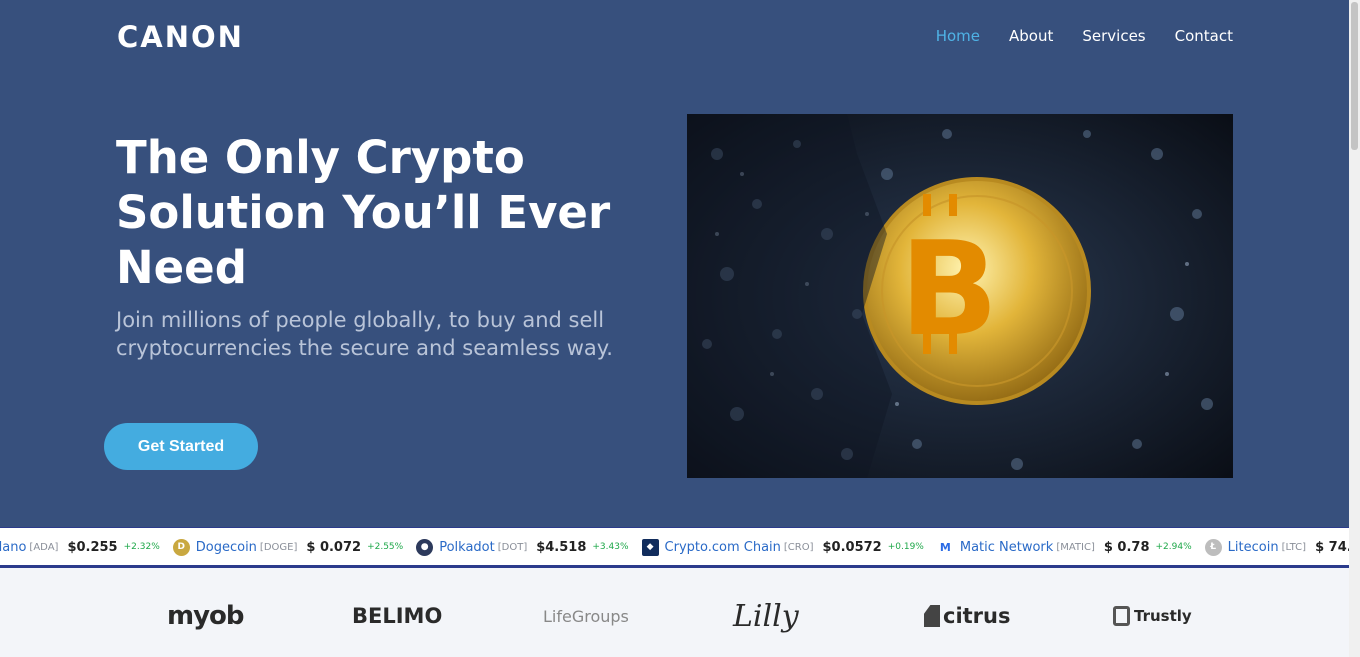  I want to click on partner-logo-trustly-label: Trustly, so click(1163, 616).